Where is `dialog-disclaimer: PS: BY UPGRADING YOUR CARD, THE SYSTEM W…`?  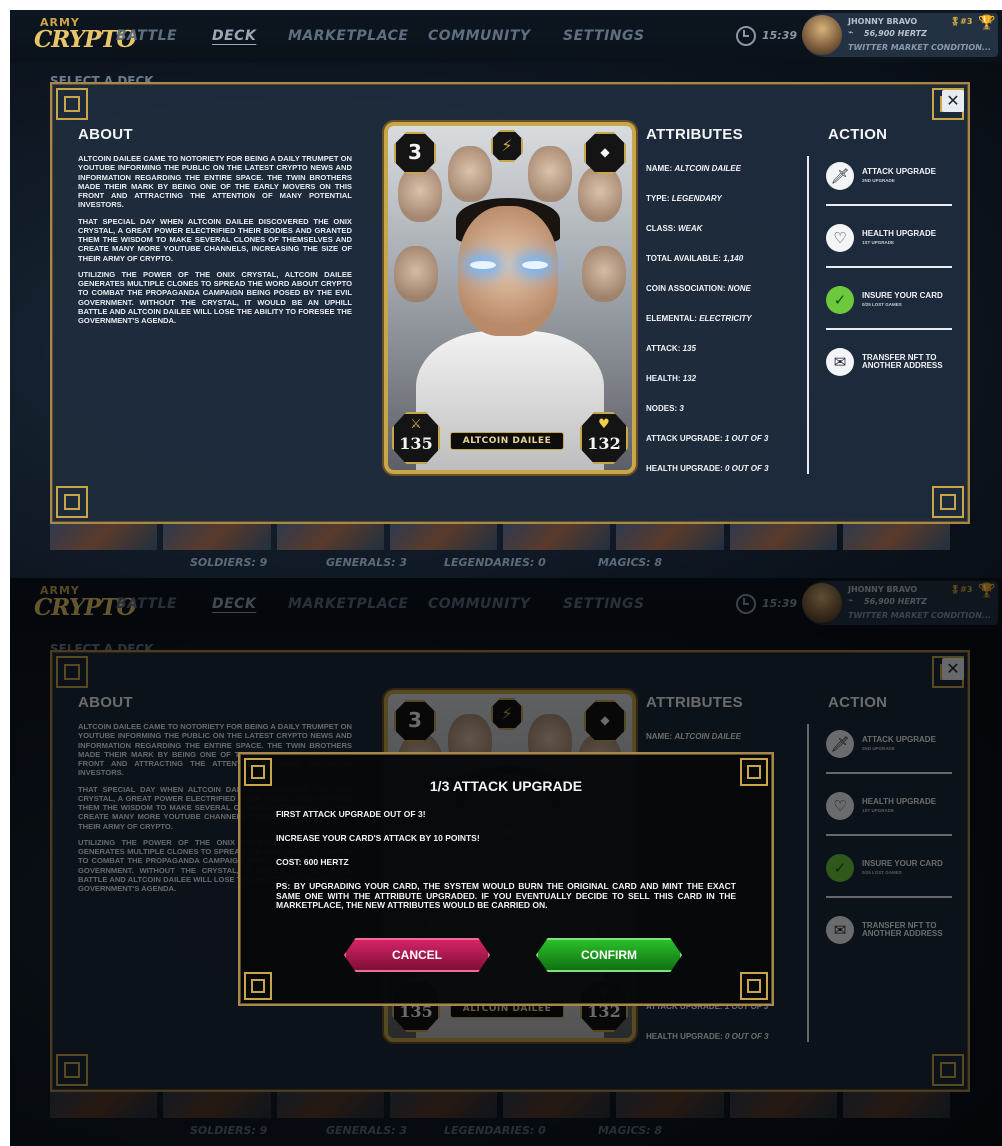 dialog-disclaimer: PS: BY UPGRADING YOUR CARD, THE SYSTEM W… is located at coordinates (506, 896).